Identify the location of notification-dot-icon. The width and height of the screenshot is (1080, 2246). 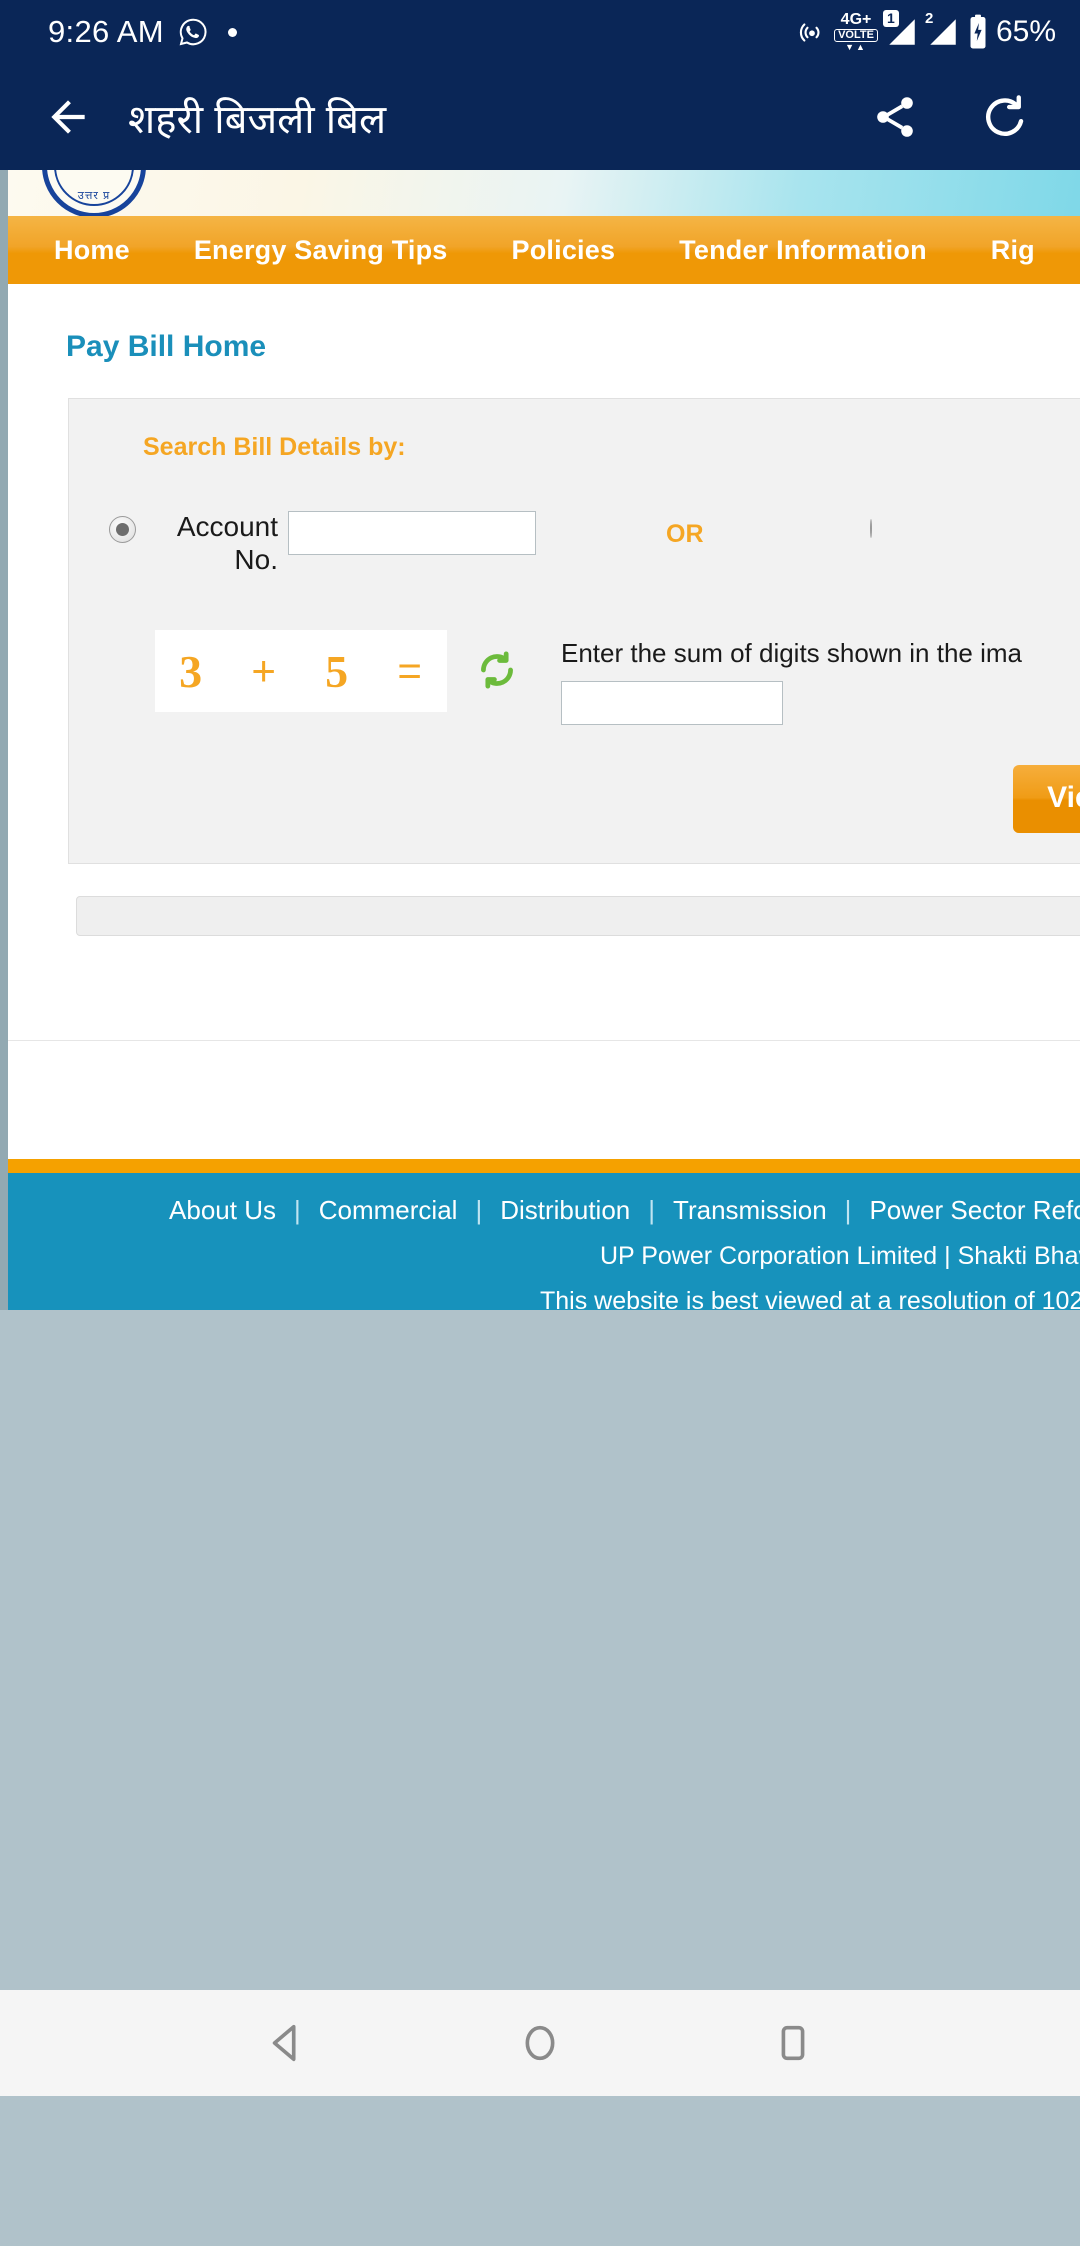
(232, 32).